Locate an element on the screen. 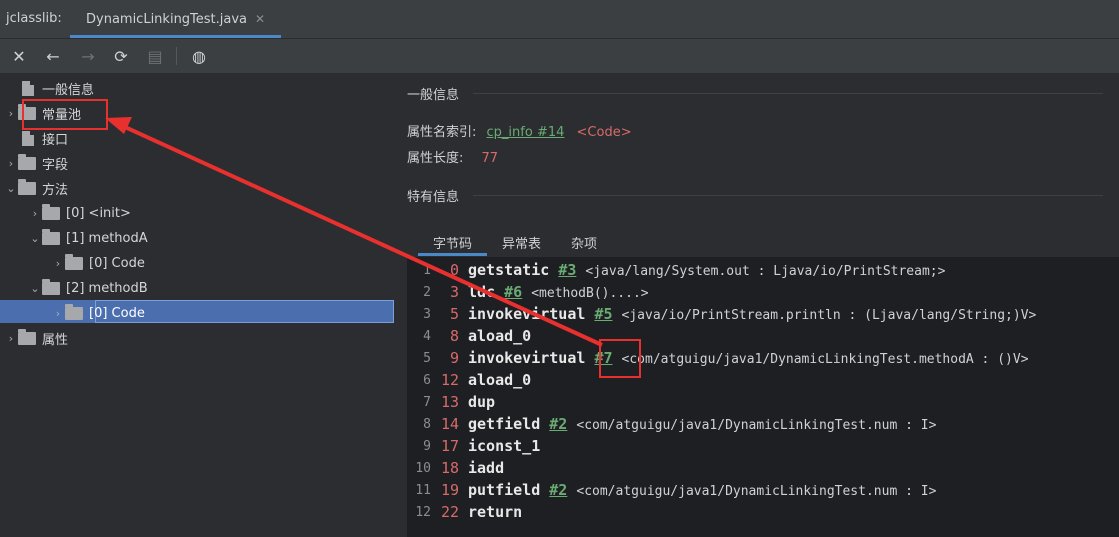 The width and height of the screenshot is (1119, 537). tree-node-attributes: › 属性 is located at coordinates (36, 338).